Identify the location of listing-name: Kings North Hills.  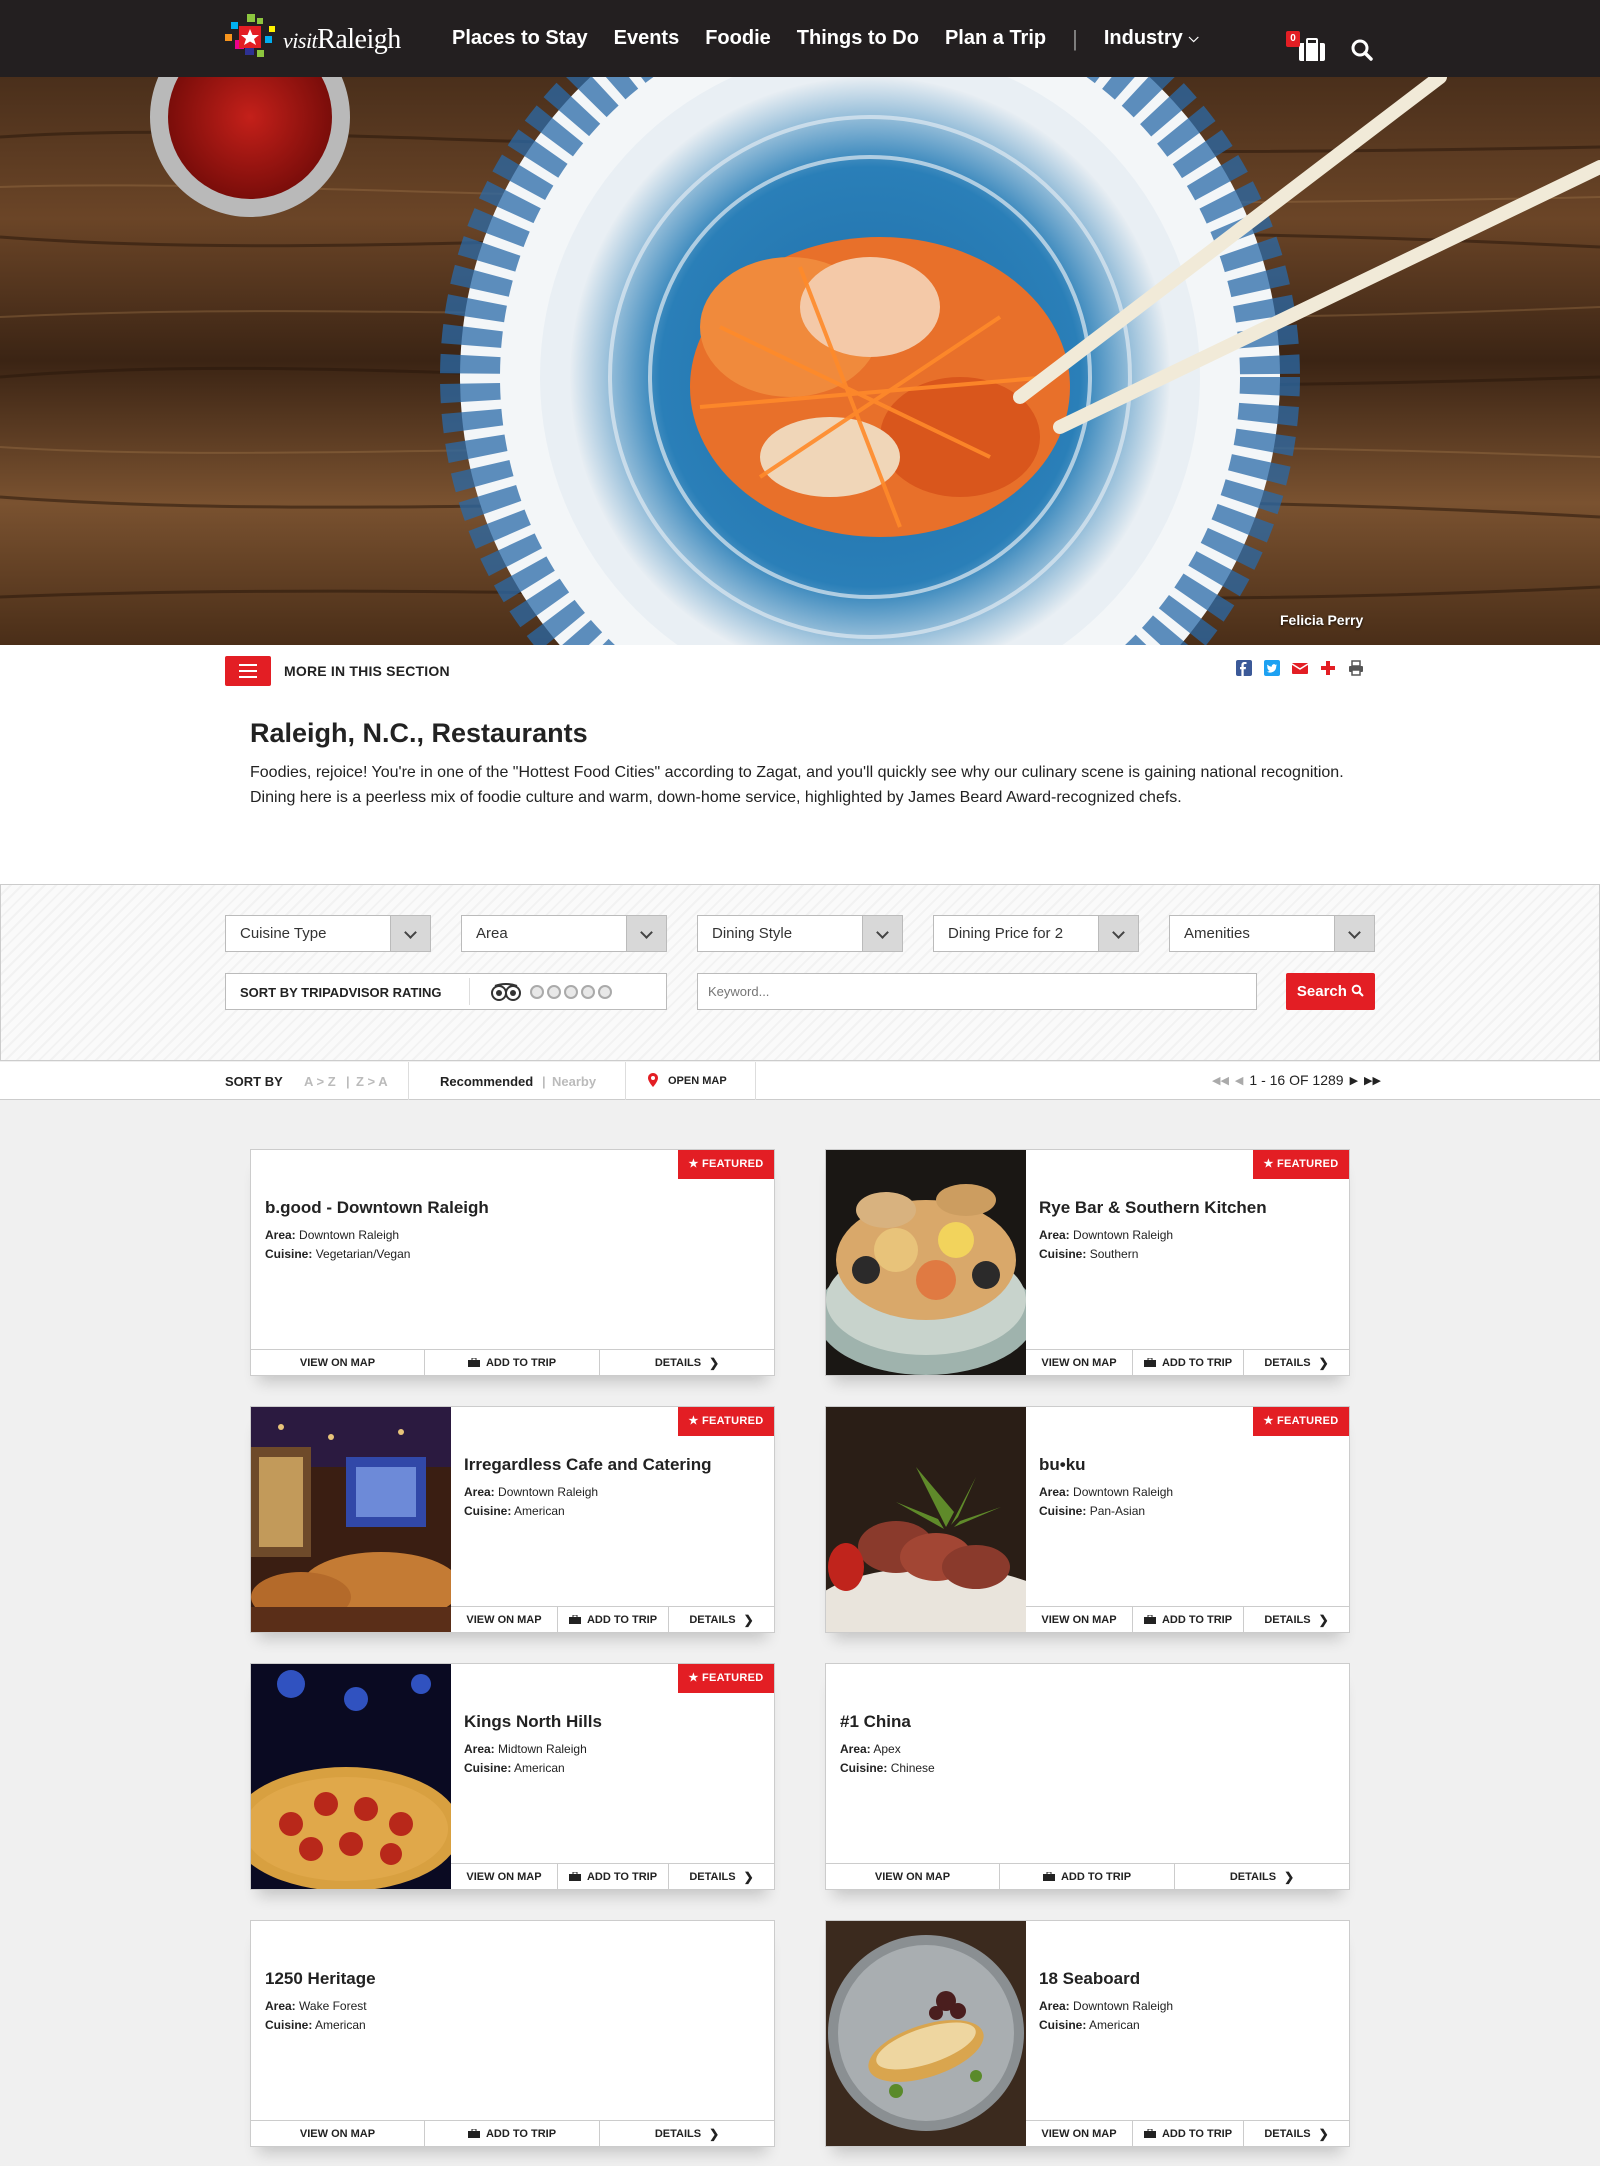
(533, 1722).